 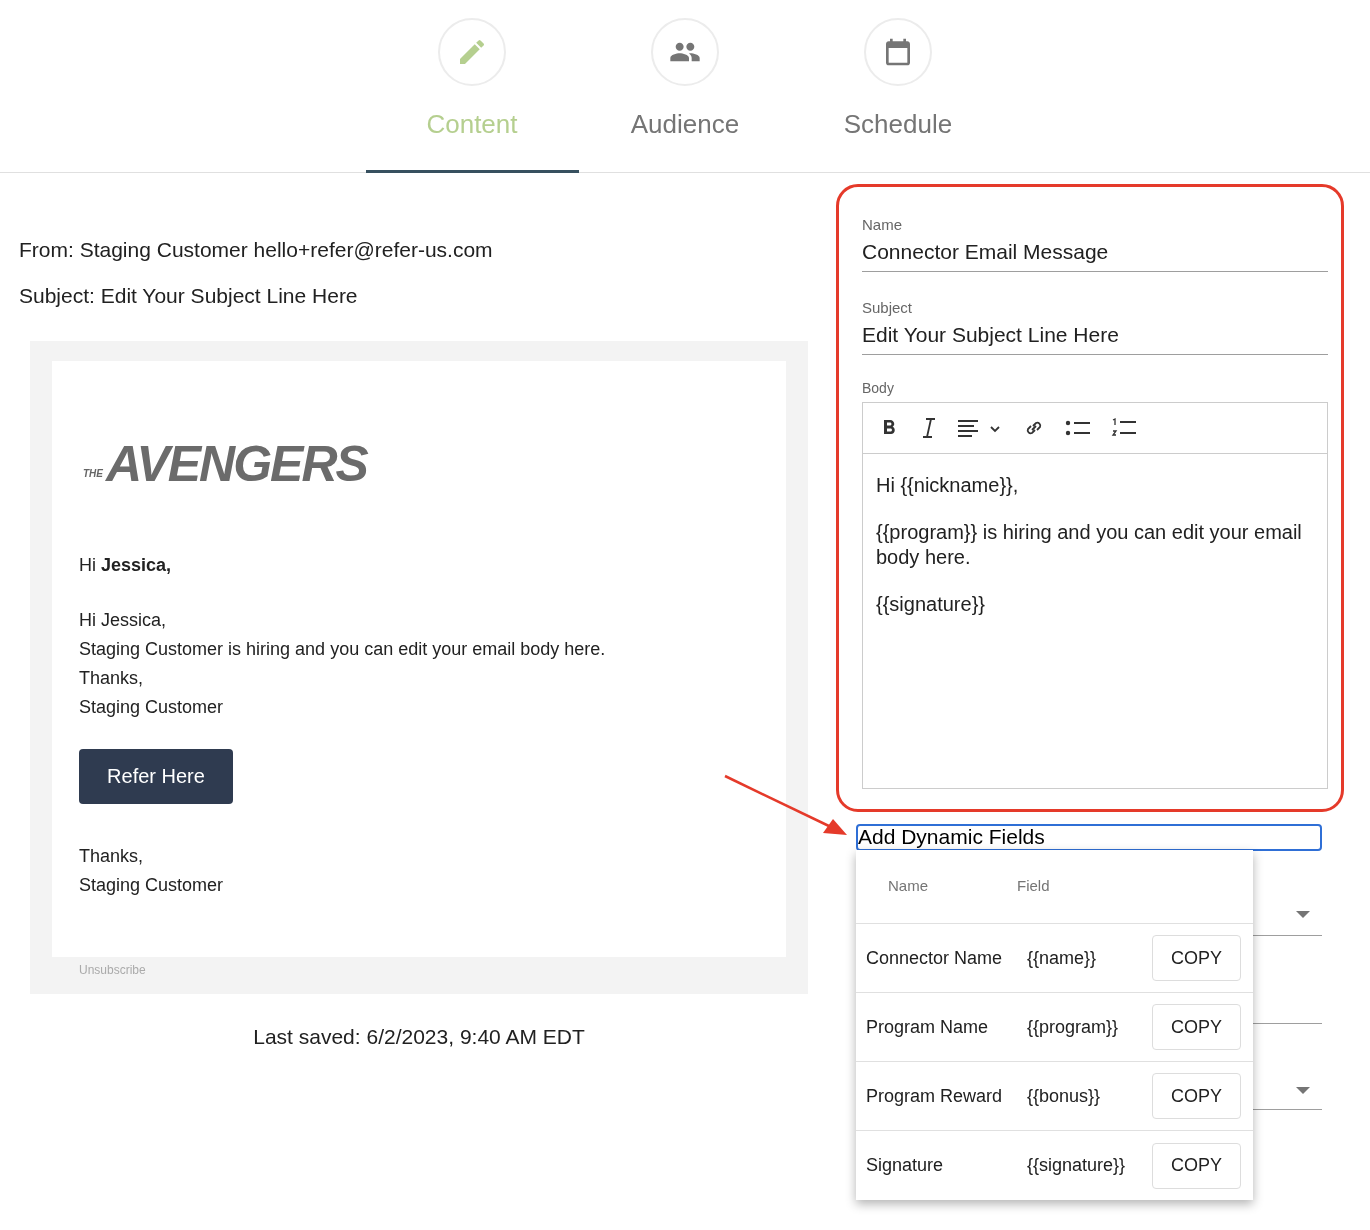 I want to click on table-cell-text: {{name}}, so click(x=1062, y=958).